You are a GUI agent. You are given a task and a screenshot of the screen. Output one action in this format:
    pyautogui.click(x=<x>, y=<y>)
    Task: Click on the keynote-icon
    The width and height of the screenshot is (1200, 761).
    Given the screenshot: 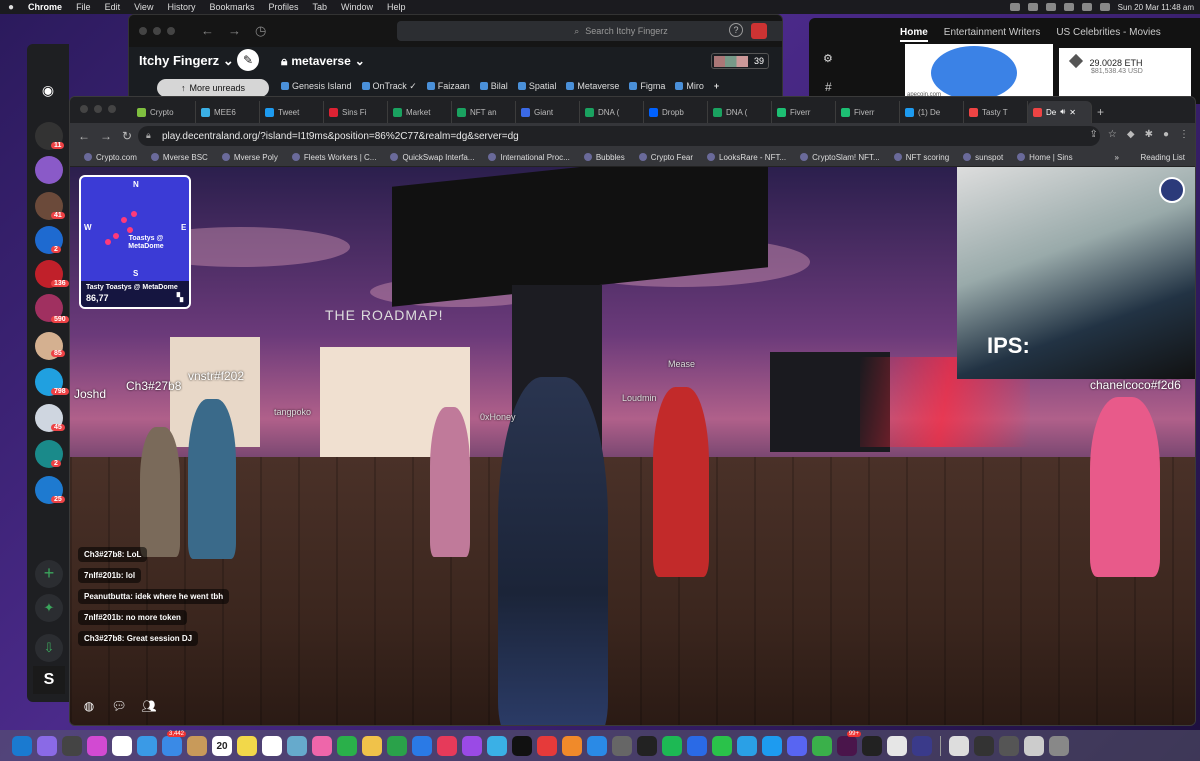 What is the action you would take?
    pyautogui.click(x=422, y=745)
    